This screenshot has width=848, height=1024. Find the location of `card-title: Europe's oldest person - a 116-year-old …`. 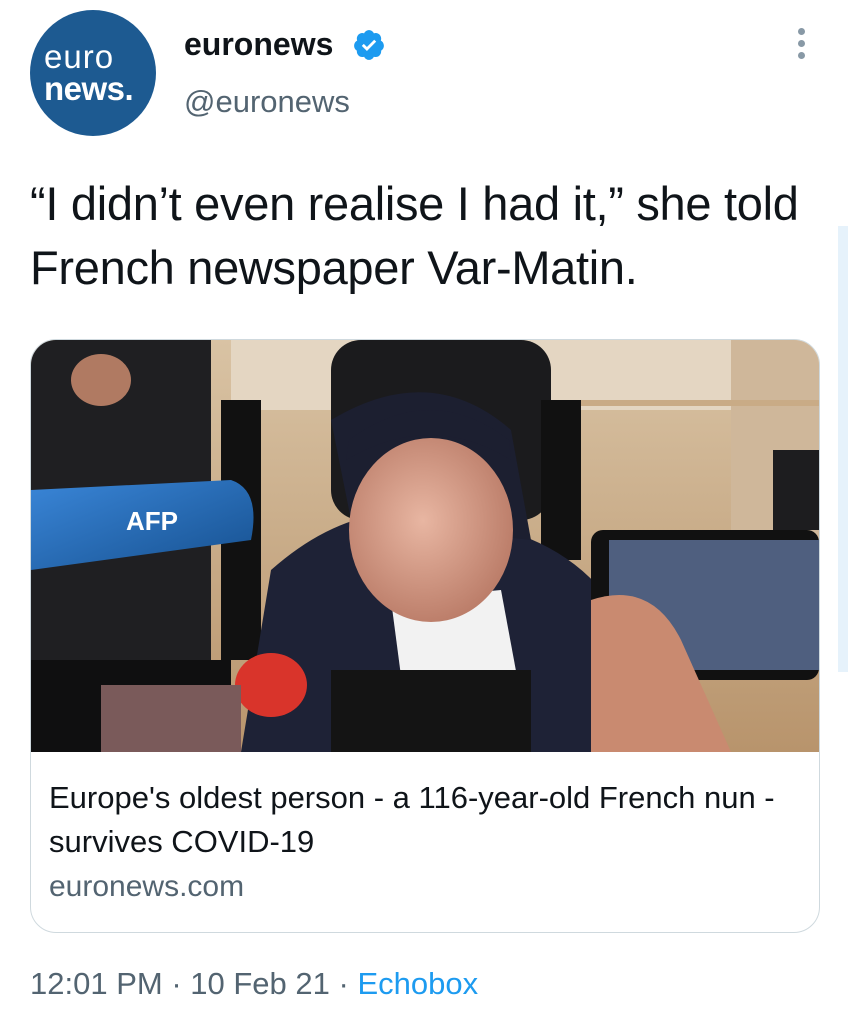

card-title: Europe's oldest person - a 116-year-old … is located at coordinates (424, 820).